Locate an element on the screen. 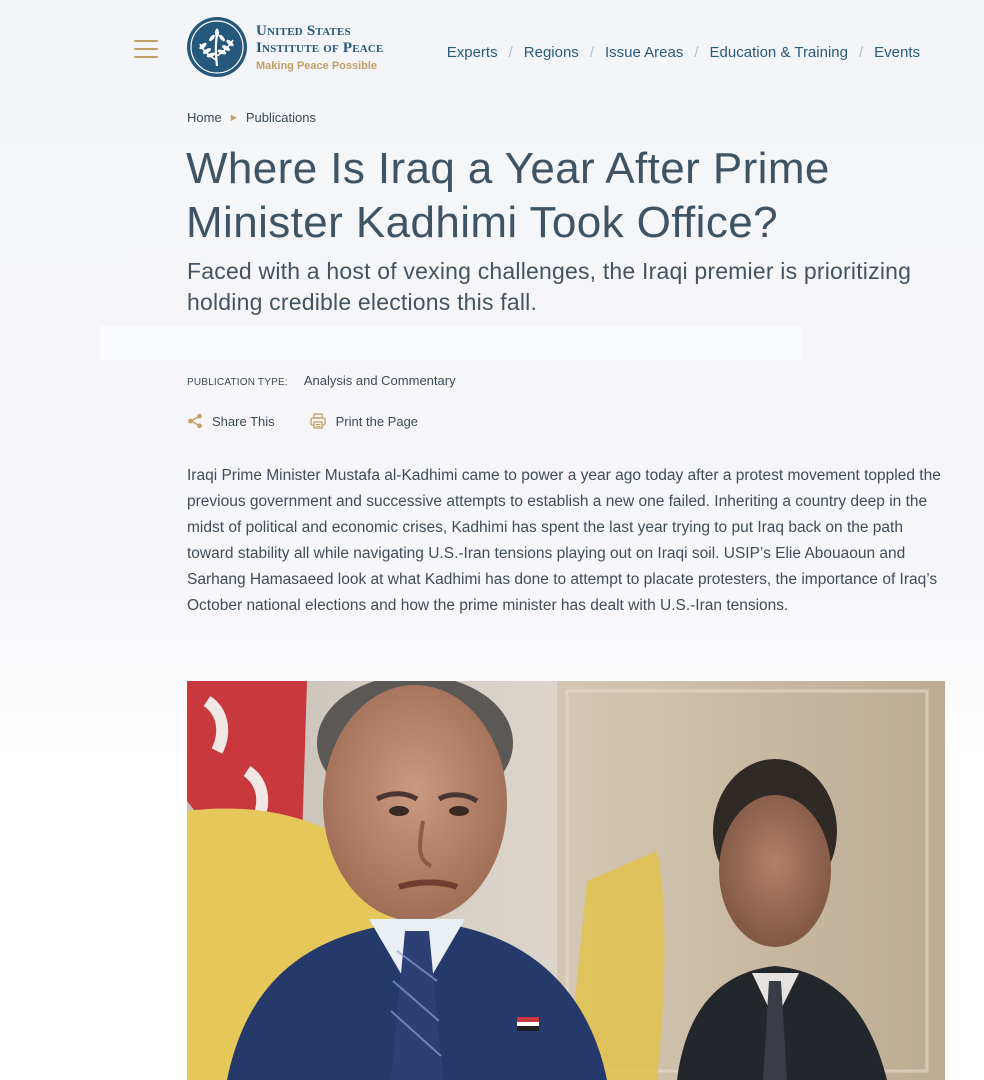 The height and width of the screenshot is (1080, 984). print-label: Print the Page is located at coordinates (377, 421).